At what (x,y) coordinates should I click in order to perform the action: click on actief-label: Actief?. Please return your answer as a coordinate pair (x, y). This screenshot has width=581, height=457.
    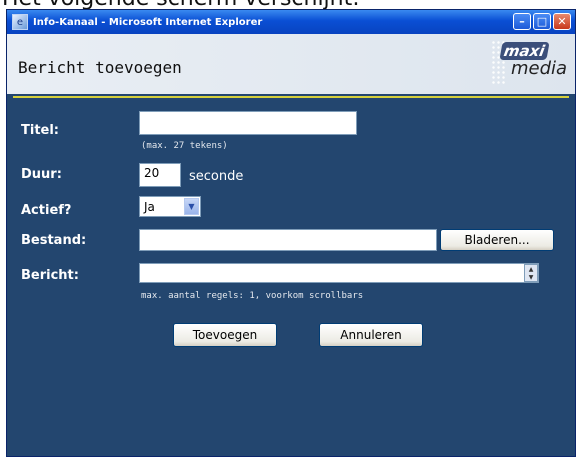
    Looking at the image, I should click on (46, 210).